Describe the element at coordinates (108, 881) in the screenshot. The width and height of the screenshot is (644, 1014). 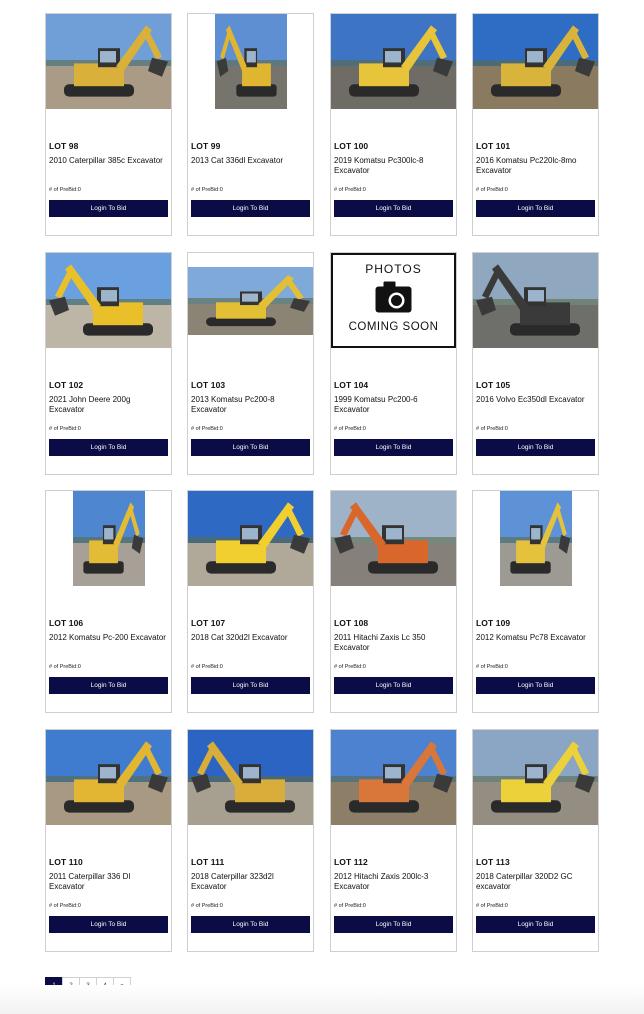
I see `lot-title: 2011 Caterpillar 336 Dl Excavator` at that location.